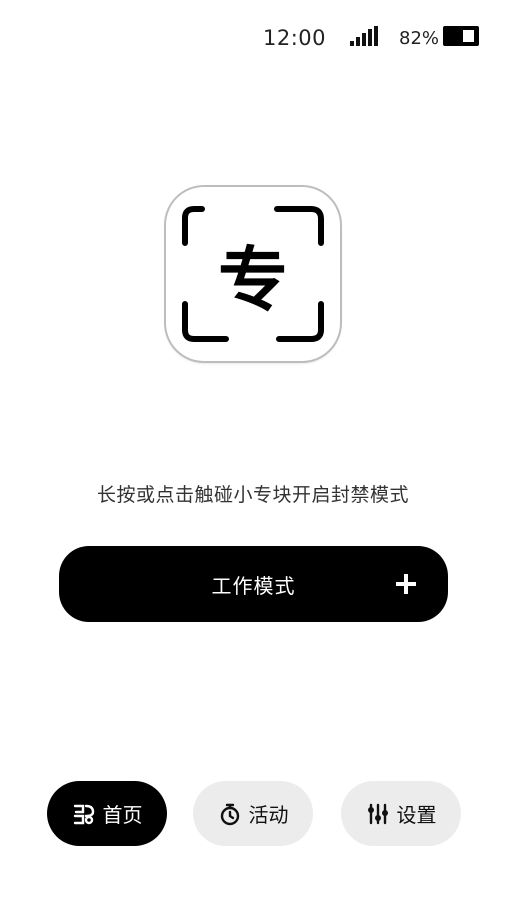  I want to click on tab-activity: 活动, so click(253, 813).